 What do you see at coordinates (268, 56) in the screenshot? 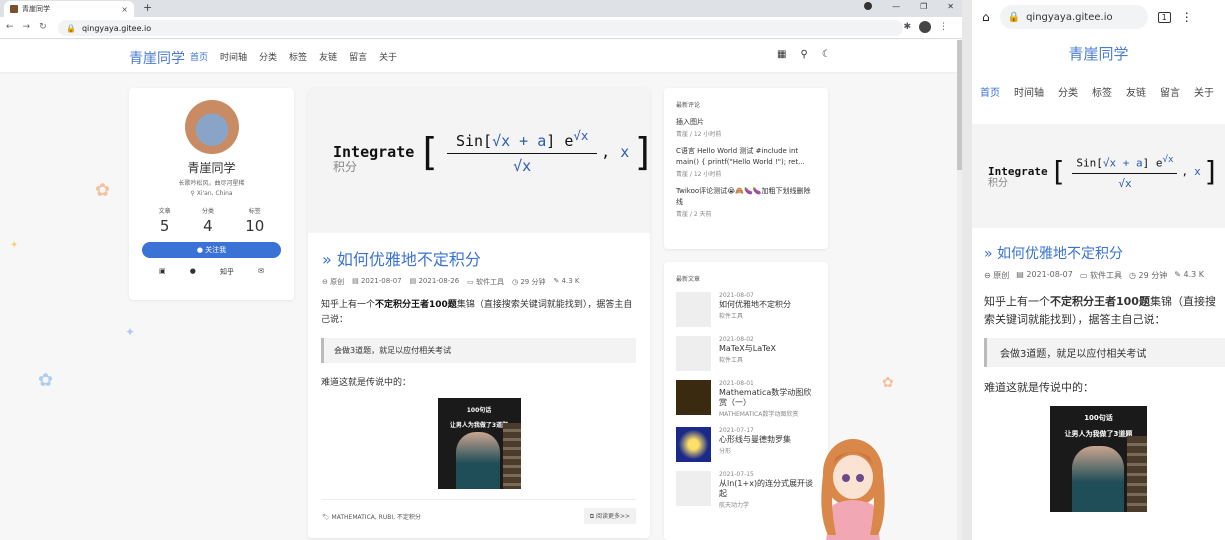
I see `menu-categories: 分类` at bounding box center [268, 56].